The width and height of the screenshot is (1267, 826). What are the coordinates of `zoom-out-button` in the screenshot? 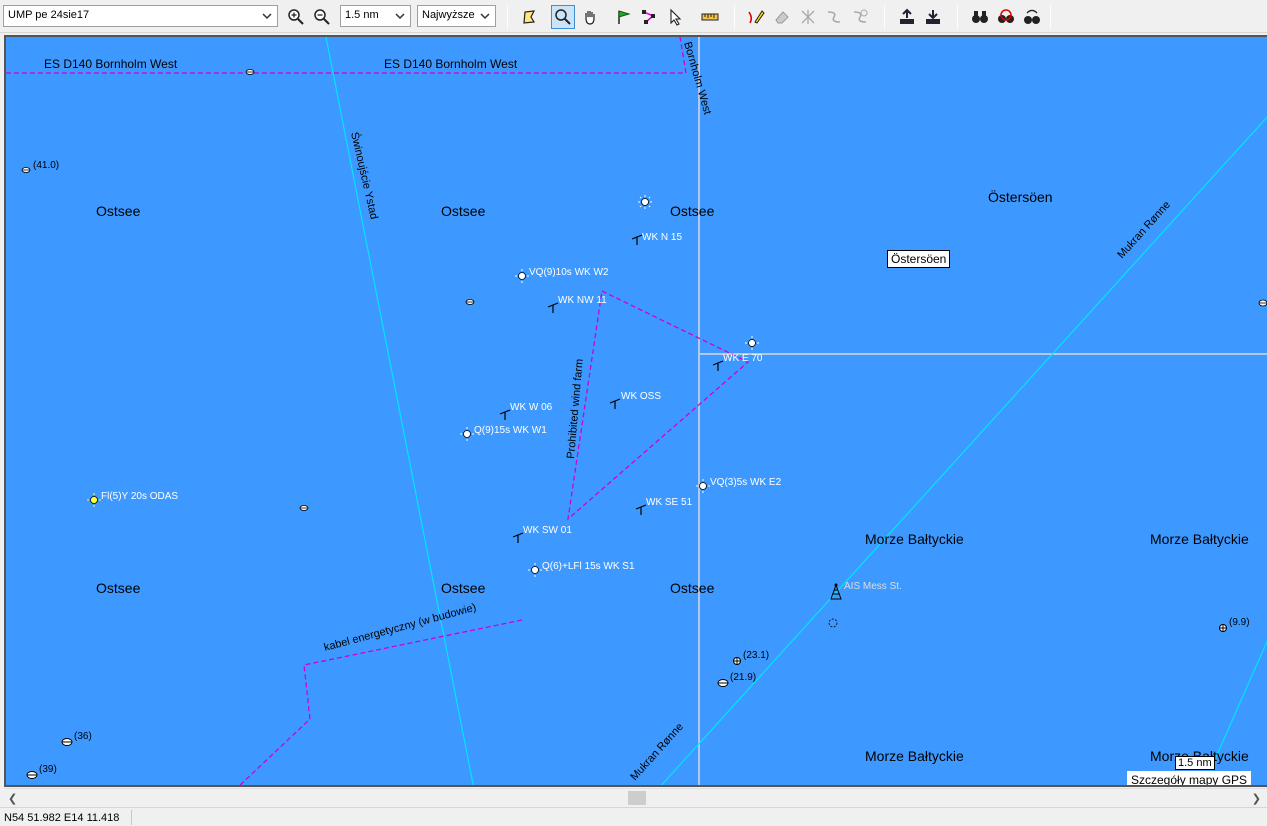 It's located at (322, 17).